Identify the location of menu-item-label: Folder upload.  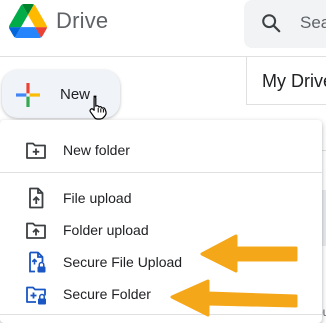
(106, 230).